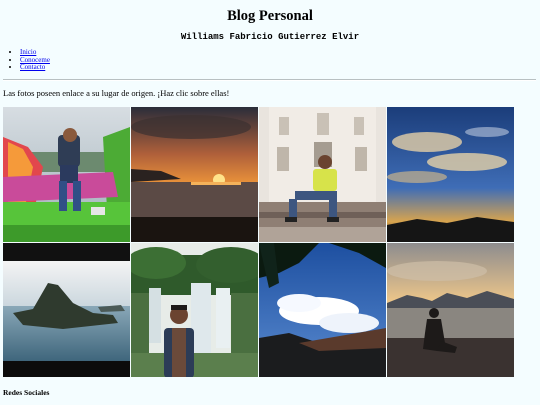  I want to click on photo-shore-image, so click(450, 309).